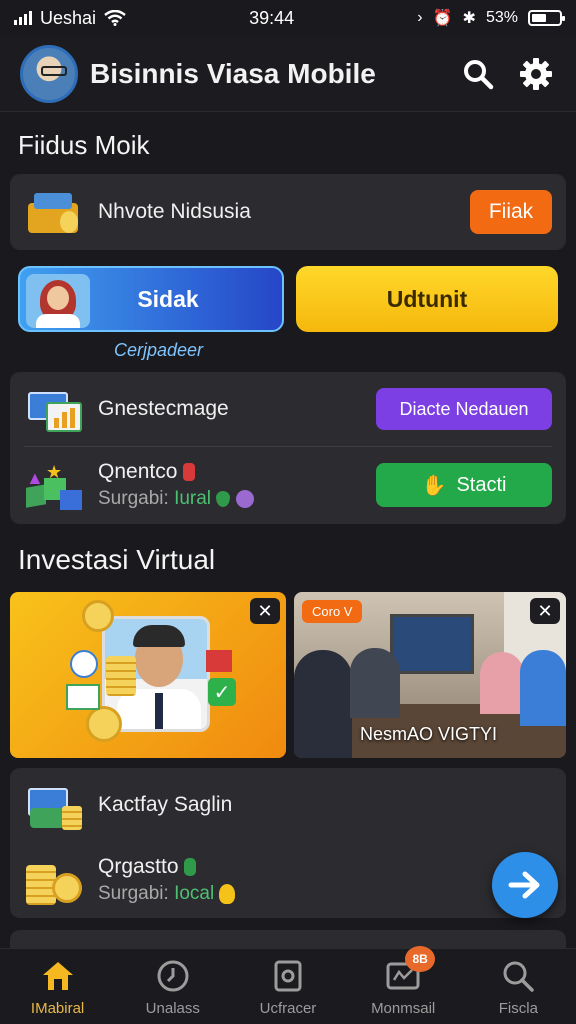  What do you see at coordinates (272, 17) in the screenshot?
I see `clock: 39:44` at bounding box center [272, 17].